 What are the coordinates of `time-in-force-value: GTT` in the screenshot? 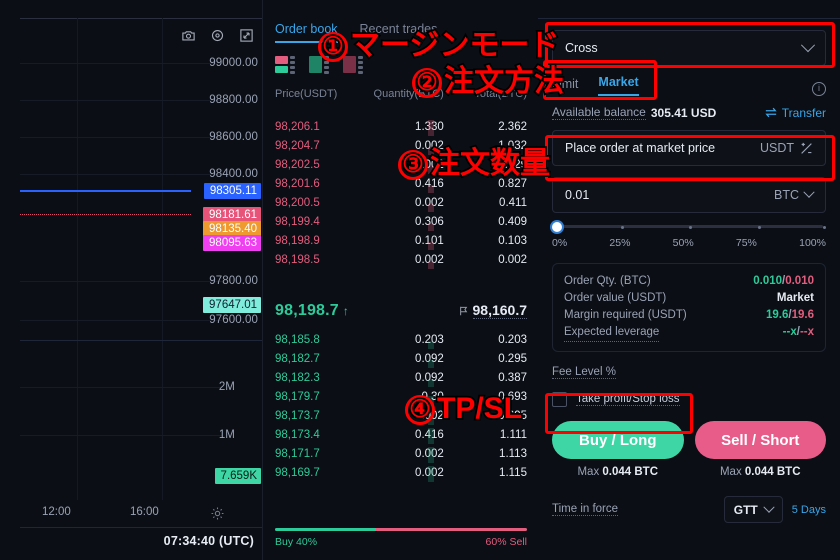 It's located at (745, 509).